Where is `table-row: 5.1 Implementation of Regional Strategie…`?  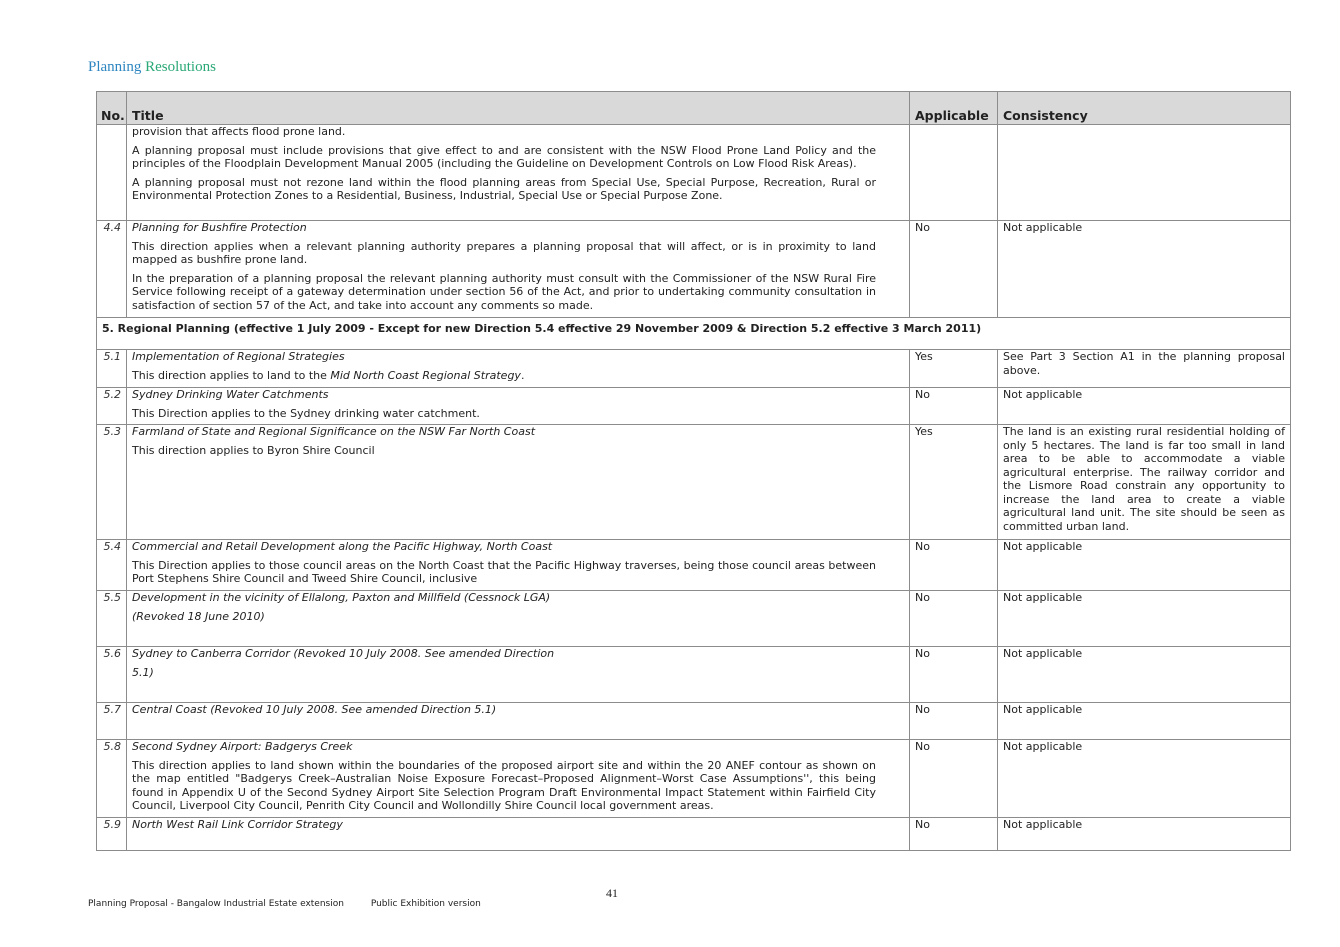 table-row: 5.1 Implementation of Regional Strategie… is located at coordinates (693, 368).